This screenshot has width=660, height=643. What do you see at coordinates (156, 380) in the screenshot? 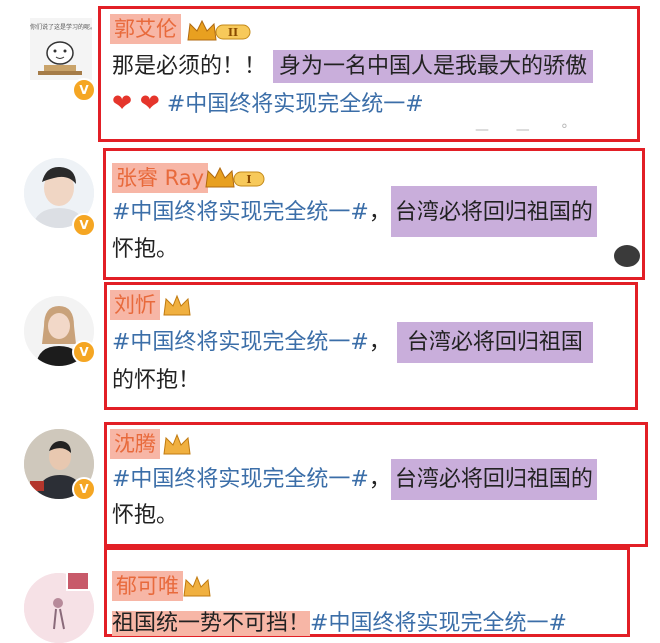
I see `comment-line-2: 的怀抱！` at bounding box center [156, 380].